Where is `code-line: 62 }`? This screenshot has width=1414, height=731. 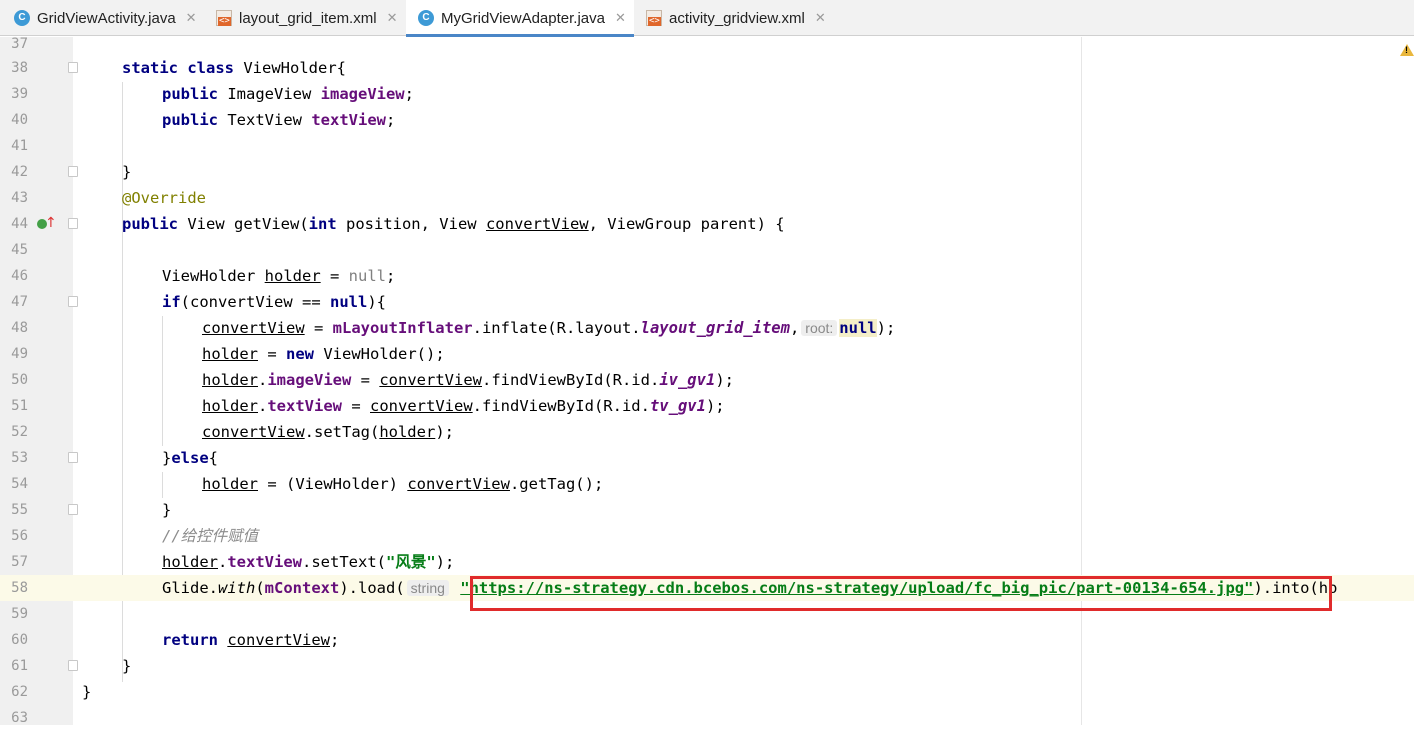
code-line: 62 } is located at coordinates (707, 692).